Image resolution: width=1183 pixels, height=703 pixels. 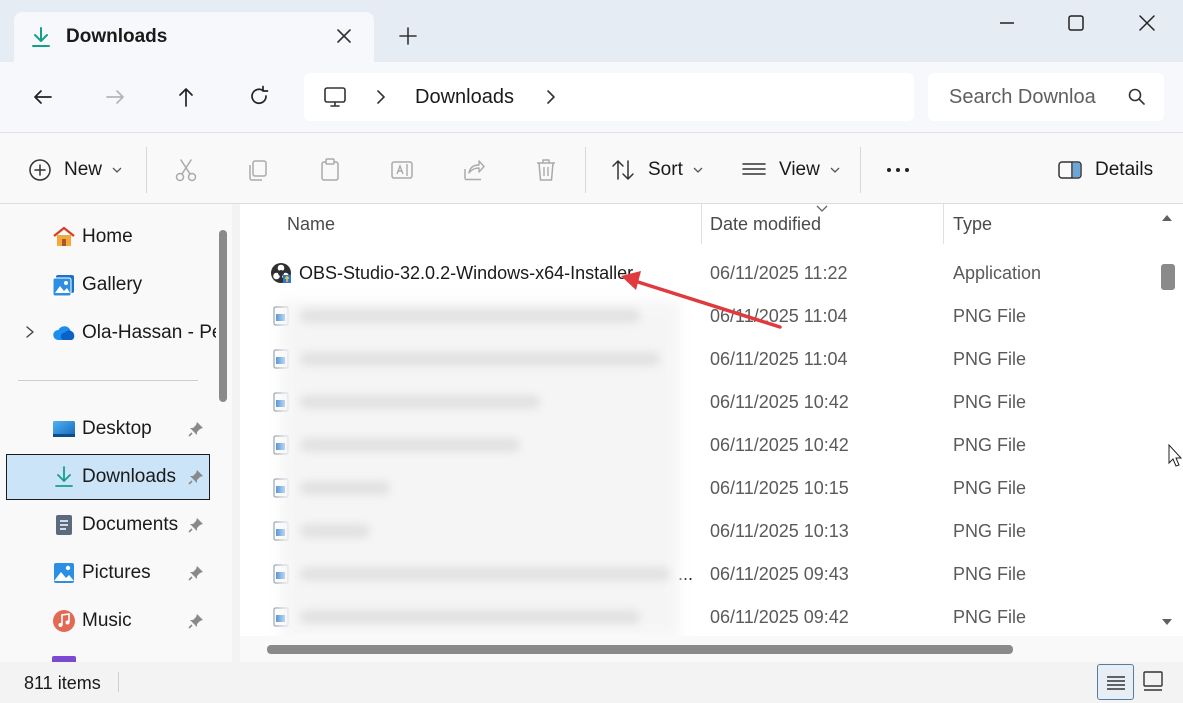 What do you see at coordinates (408, 36) in the screenshot?
I see `new-tab-icon` at bounding box center [408, 36].